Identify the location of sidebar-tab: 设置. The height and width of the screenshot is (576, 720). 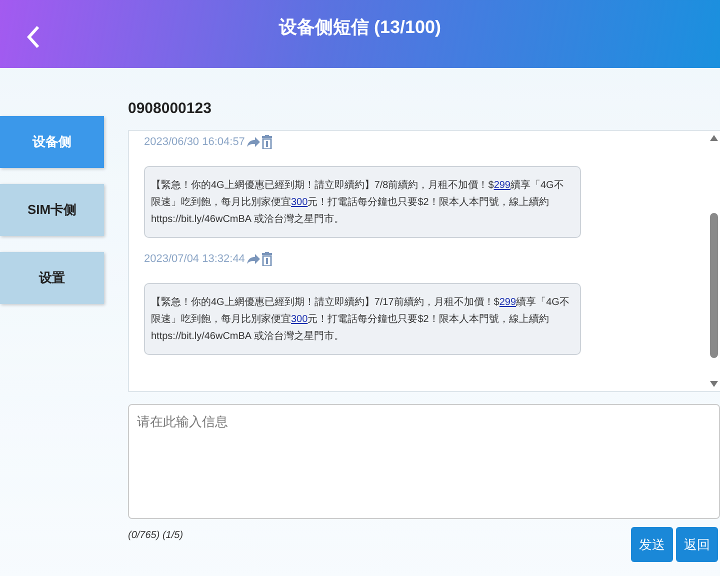
(52, 278).